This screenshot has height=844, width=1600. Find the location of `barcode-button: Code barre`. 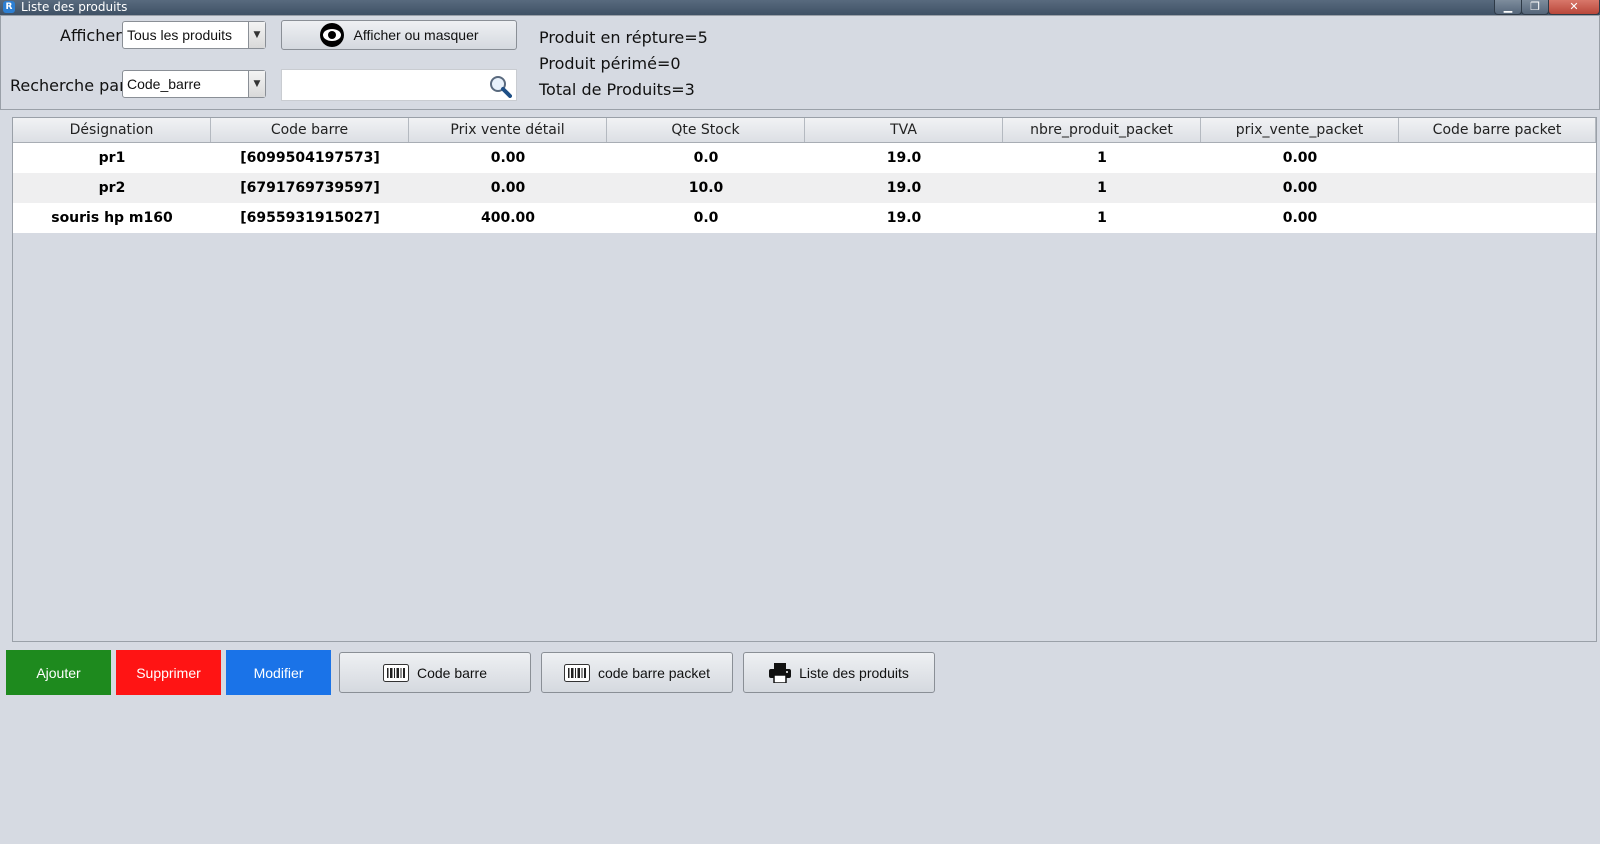

barcode-button: Code barre is located at coordinates (435, 672).